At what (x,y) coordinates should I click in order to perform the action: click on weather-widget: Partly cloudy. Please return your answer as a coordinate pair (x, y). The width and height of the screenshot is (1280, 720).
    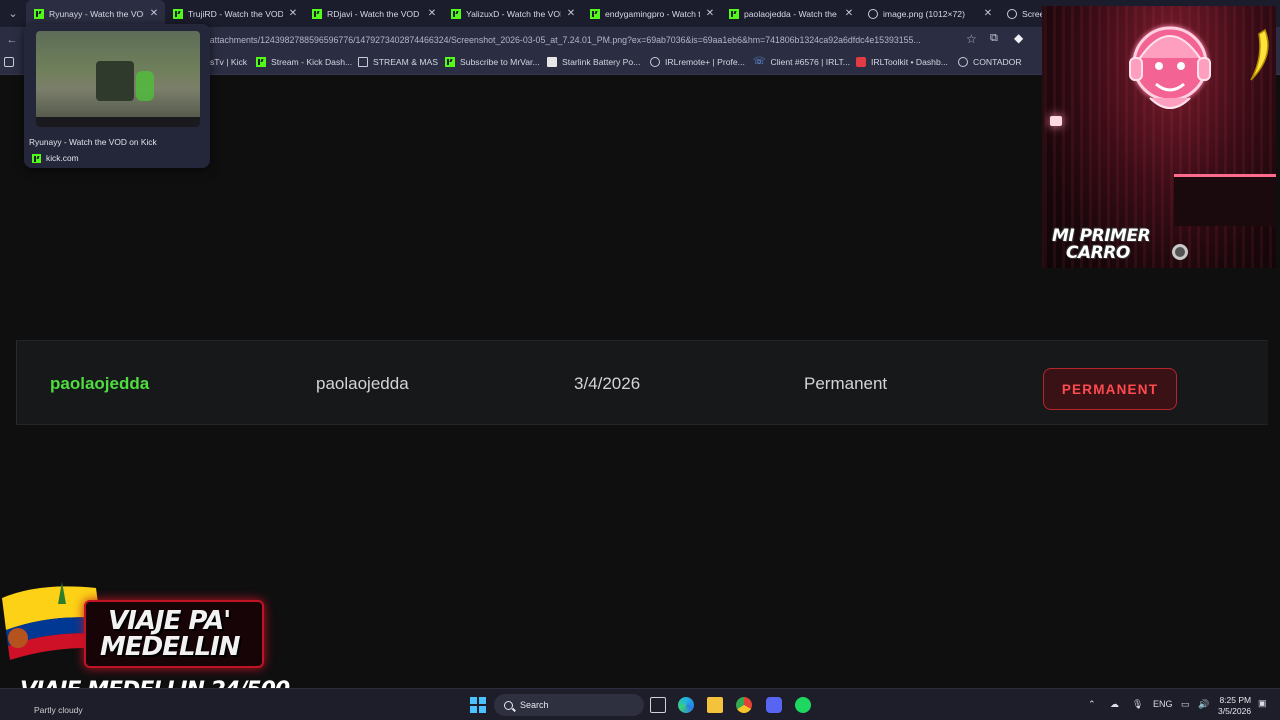
    Looking at the image, I should click on (58, 710).